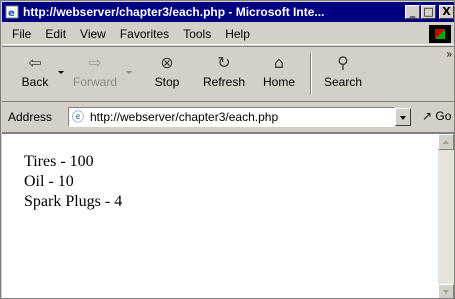 Image resolution: width=455 pixels, height=299 pixels. I want to click on search-button: ⚲ Search, so click(343, 71).